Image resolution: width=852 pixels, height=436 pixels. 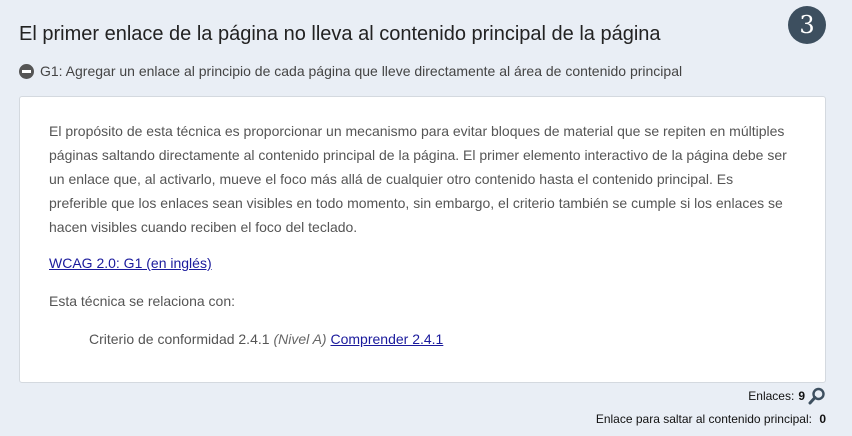 What do you see at coordinates (142, 301) in the screenshot?
I see `related-label: Esta técnica se relaciona con:` at bounding box center [142, 301].